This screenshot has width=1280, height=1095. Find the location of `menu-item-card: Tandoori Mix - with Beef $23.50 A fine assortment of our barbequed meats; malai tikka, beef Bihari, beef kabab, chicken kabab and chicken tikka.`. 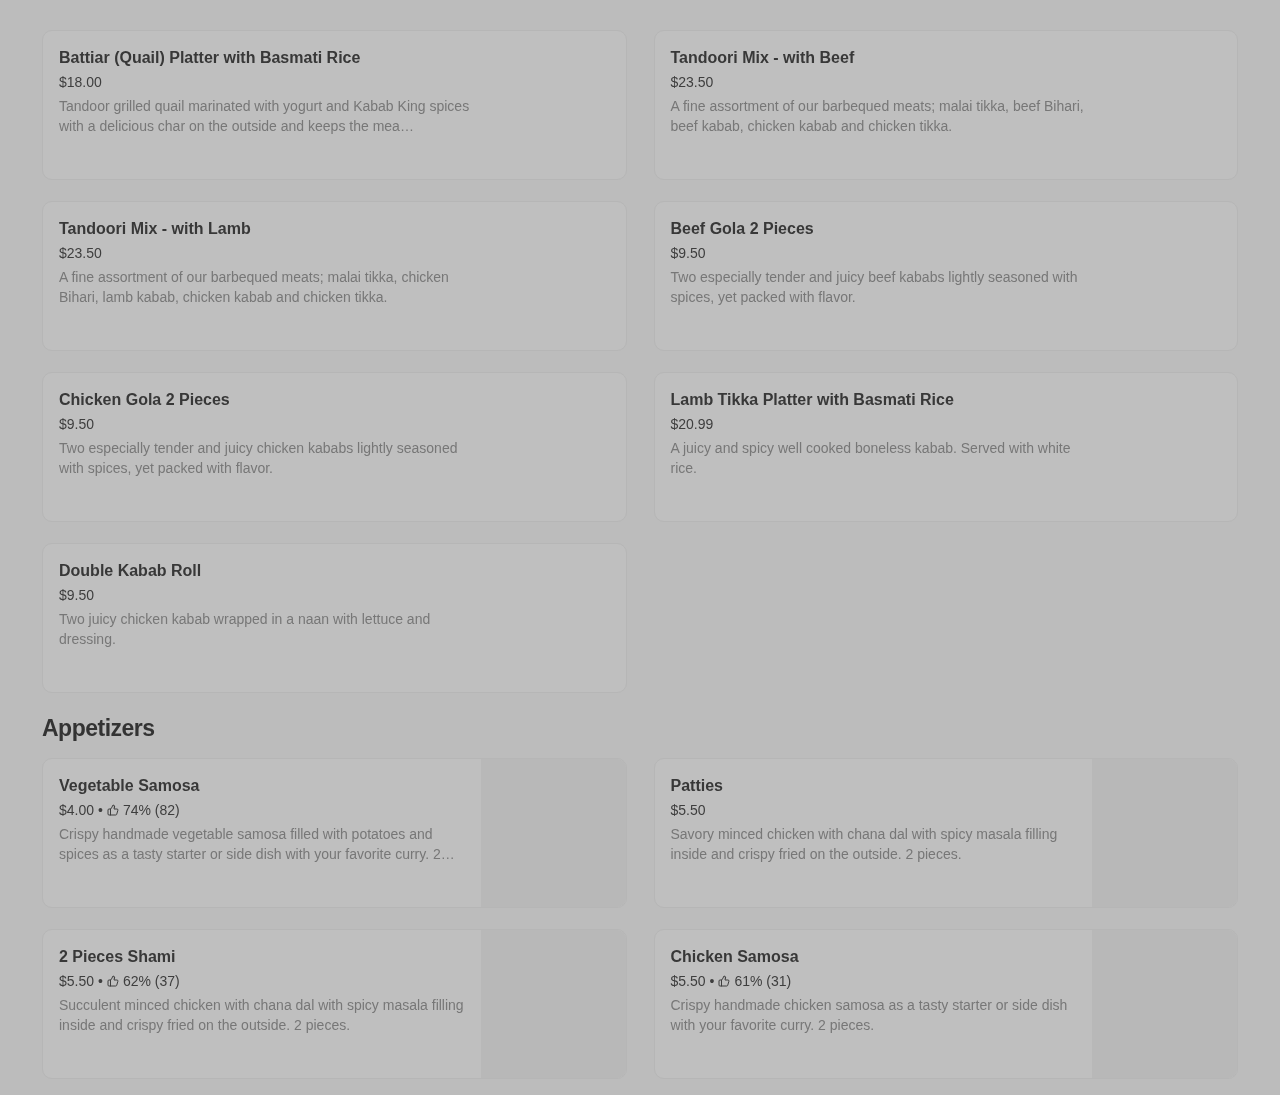

menu-item-card: Tandoori Mix - with Beef $23.50 A fine assortment of our barbequed meats; malai tikka, beef Bihari, beef kabab, chicken kabab and chicken tikka. is located at coordinates (945, 105).